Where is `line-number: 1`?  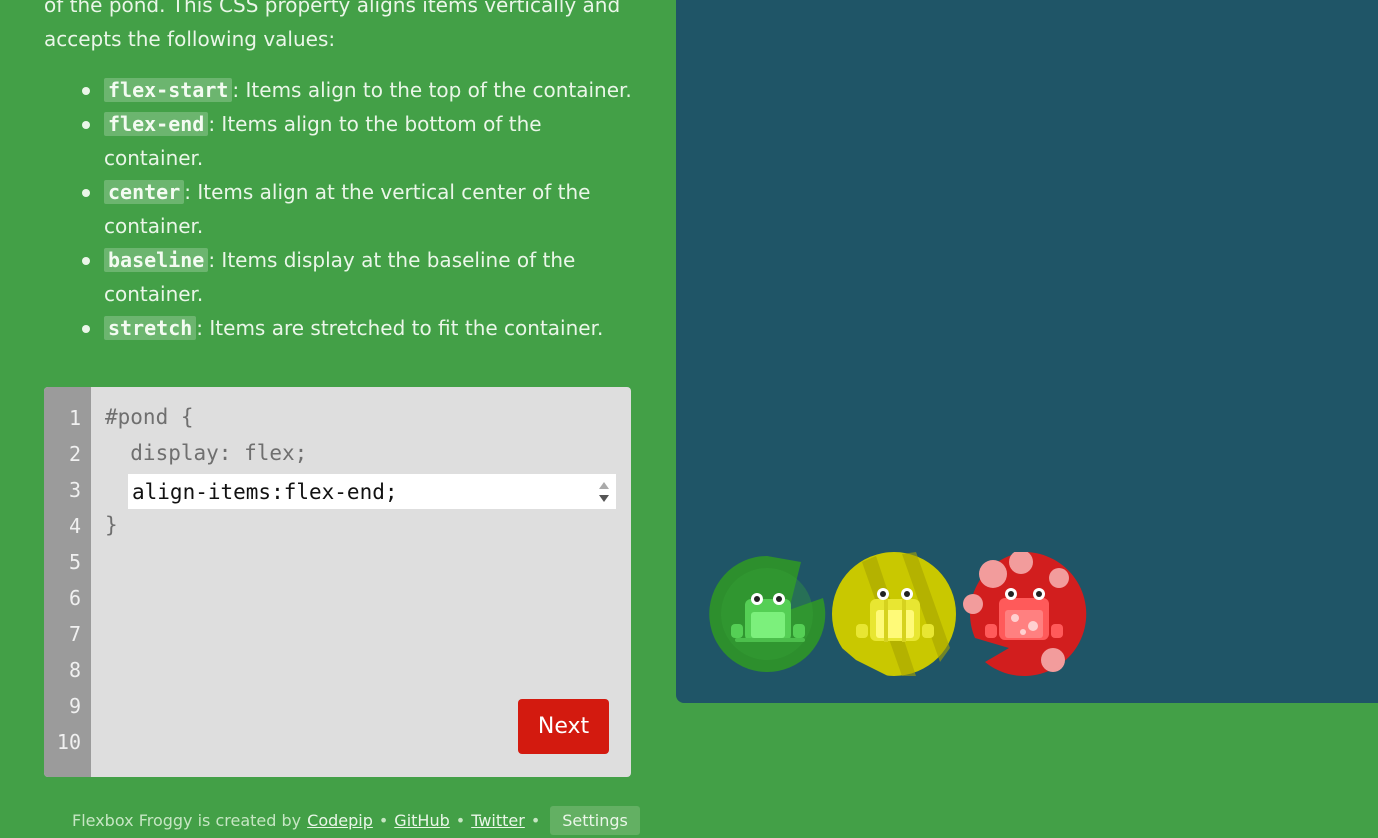 line-number: 1 is located at coordinates (74, 418).